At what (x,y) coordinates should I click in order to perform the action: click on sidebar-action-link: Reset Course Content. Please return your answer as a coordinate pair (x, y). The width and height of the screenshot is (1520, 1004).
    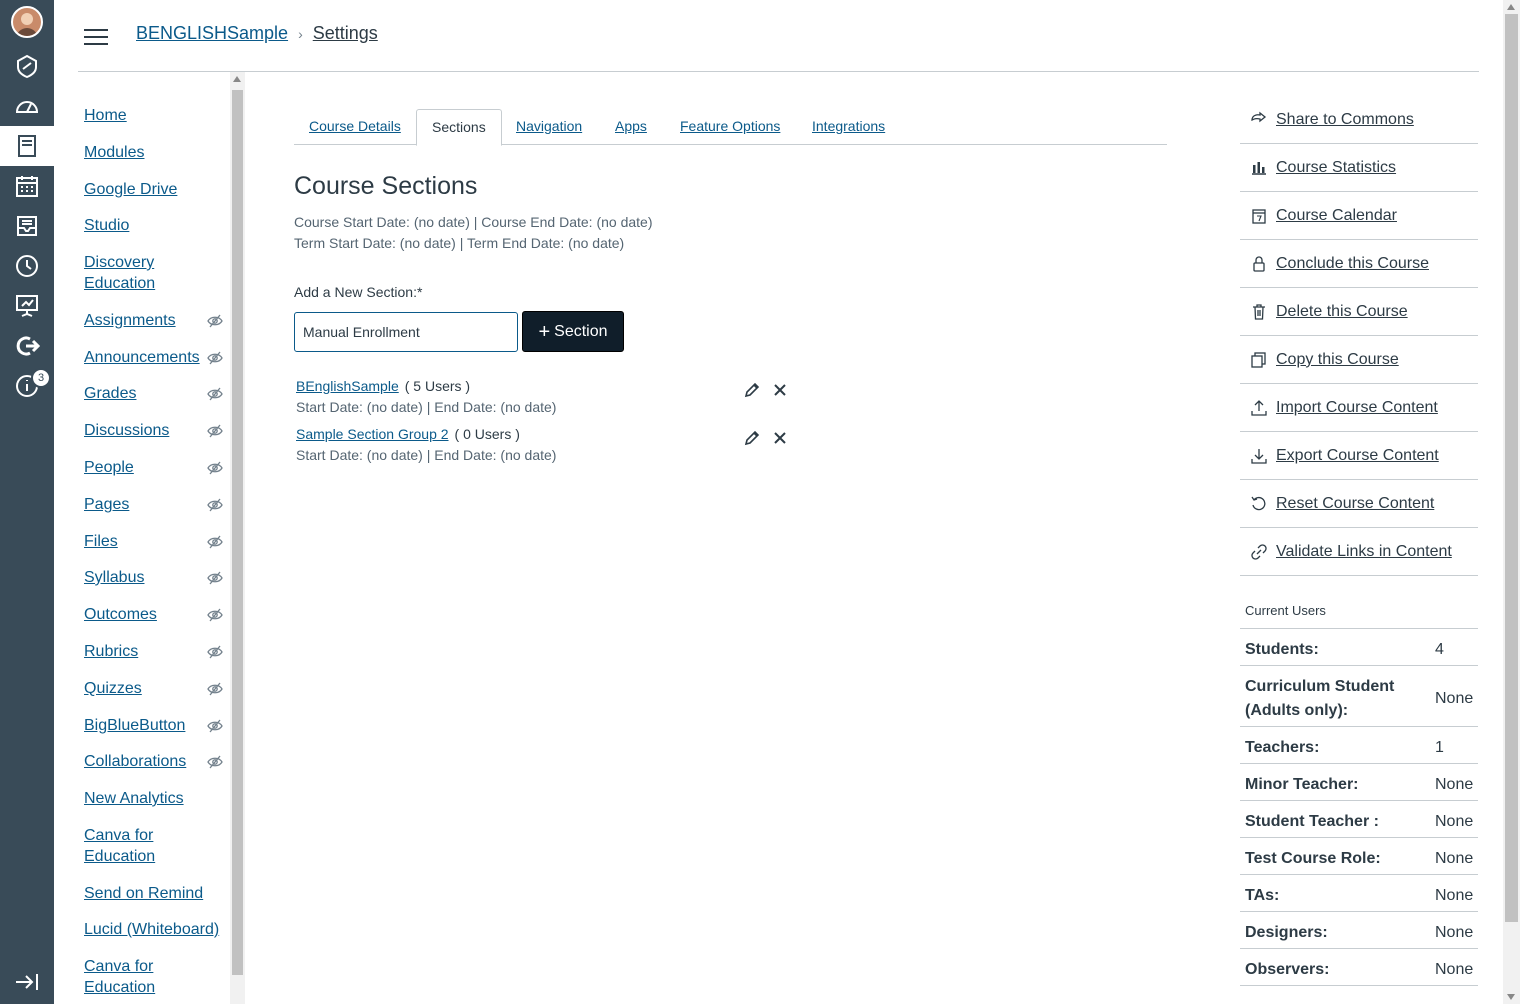
    Looking at the image, I should click on (1355, 504).